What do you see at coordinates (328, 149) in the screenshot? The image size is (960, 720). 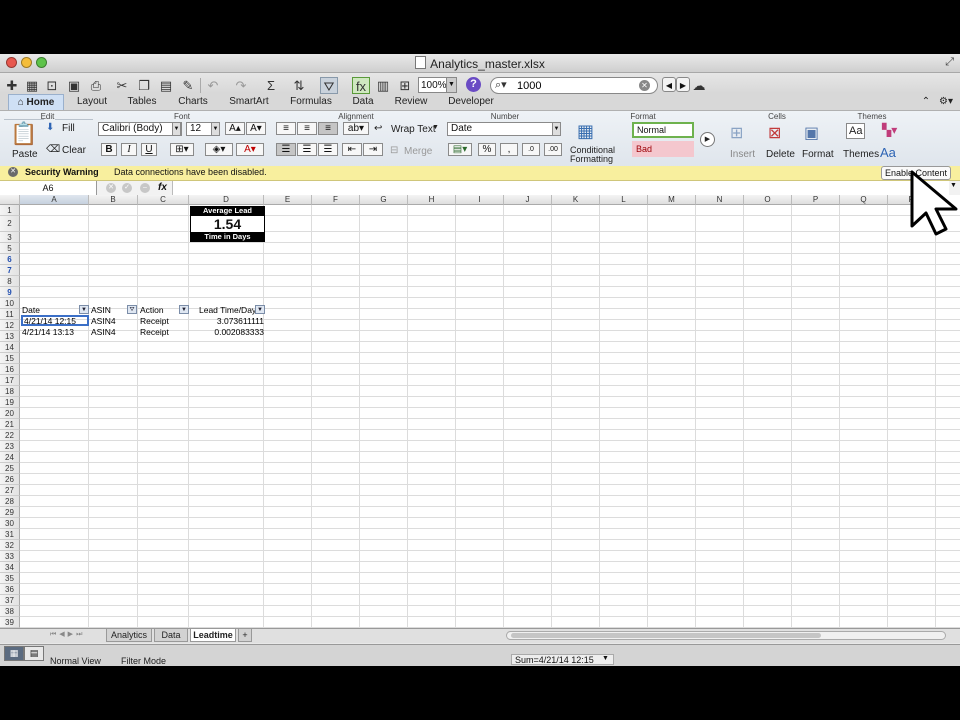 I see `align-right-icon: ☰` at bounding box center [328, 149].